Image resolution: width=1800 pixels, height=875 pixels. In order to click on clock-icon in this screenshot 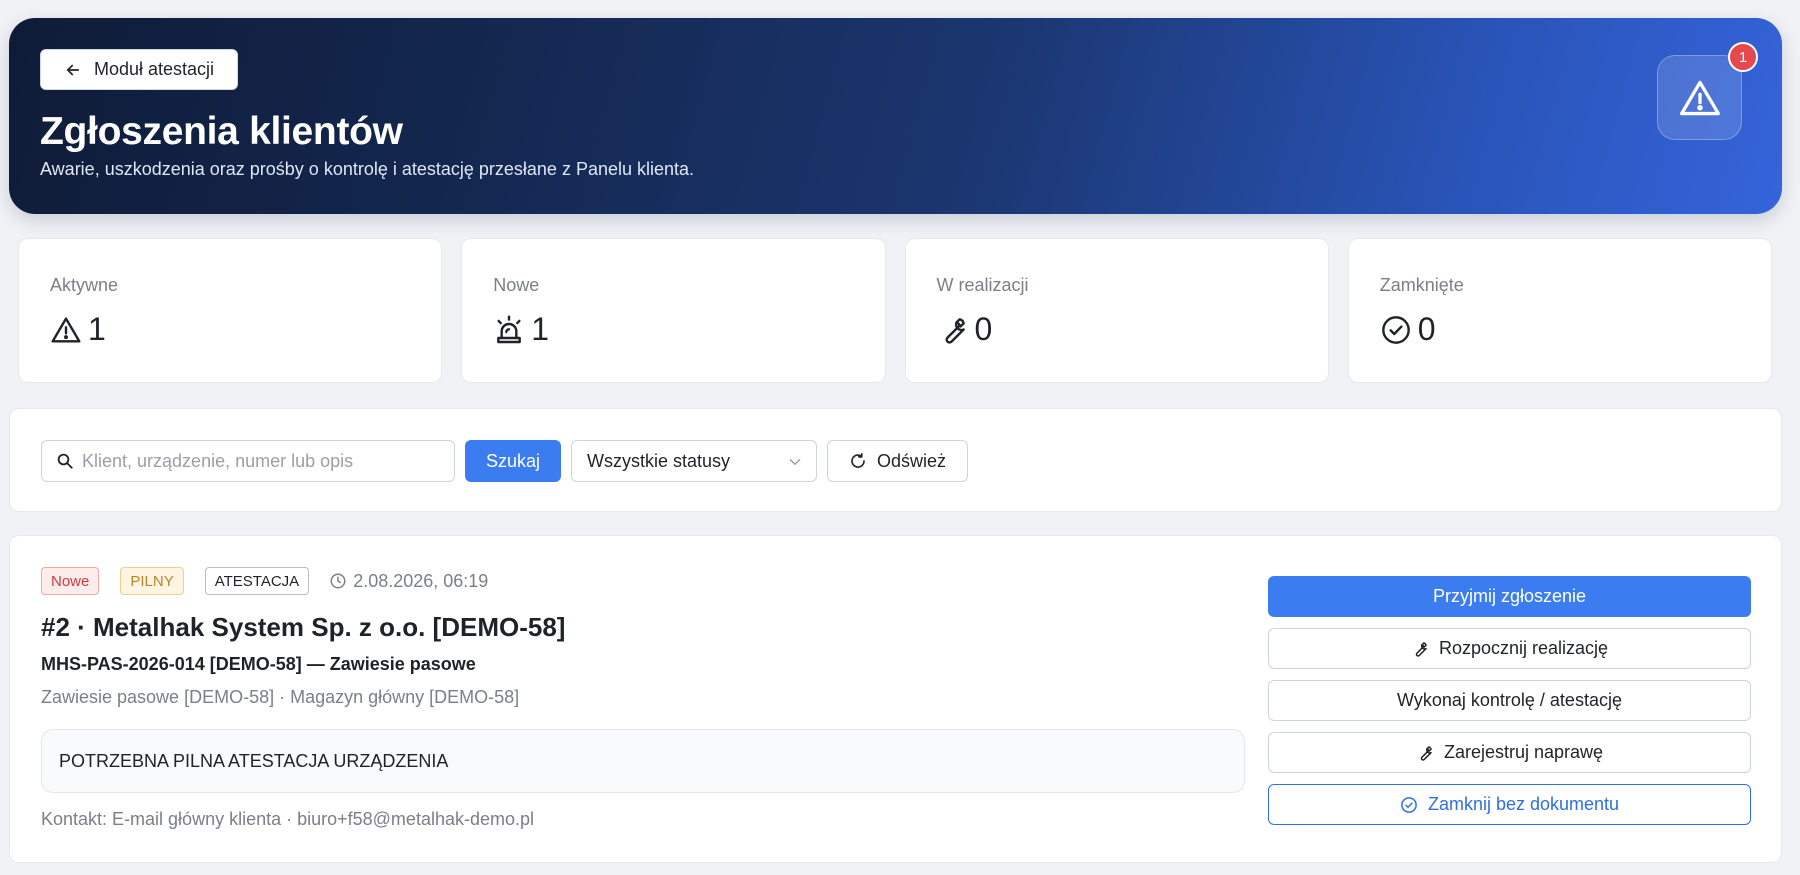, I will do `click(338, 581)`.